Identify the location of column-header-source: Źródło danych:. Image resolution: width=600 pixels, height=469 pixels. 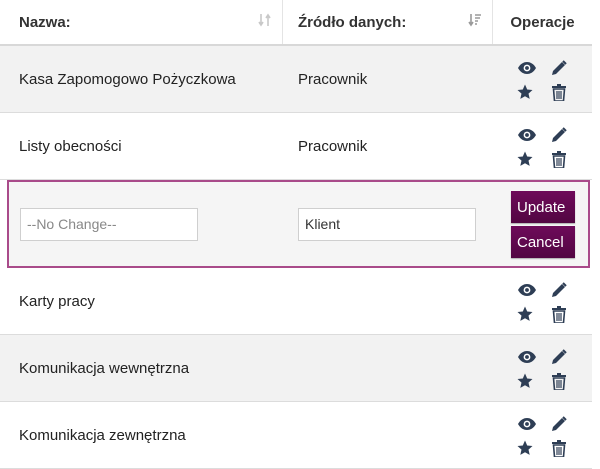
(388, 22).